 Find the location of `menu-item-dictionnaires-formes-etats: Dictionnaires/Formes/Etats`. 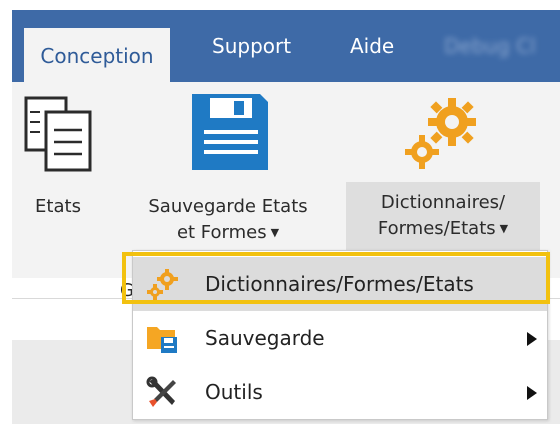

menu-item-dictionnaires-formes-etats: Dictionnaires/Formes/Etats is located at coordinates (340, 284).